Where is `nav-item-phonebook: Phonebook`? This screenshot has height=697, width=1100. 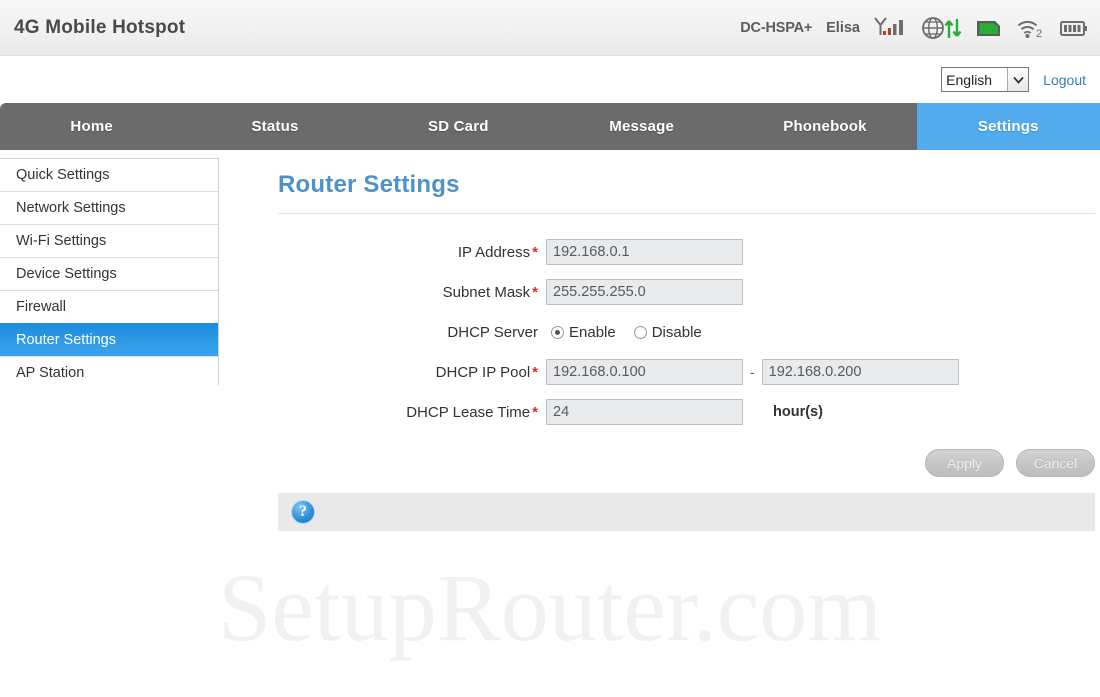 nav-item-phonebook: Phonebook is located at coordinates (824, 126).